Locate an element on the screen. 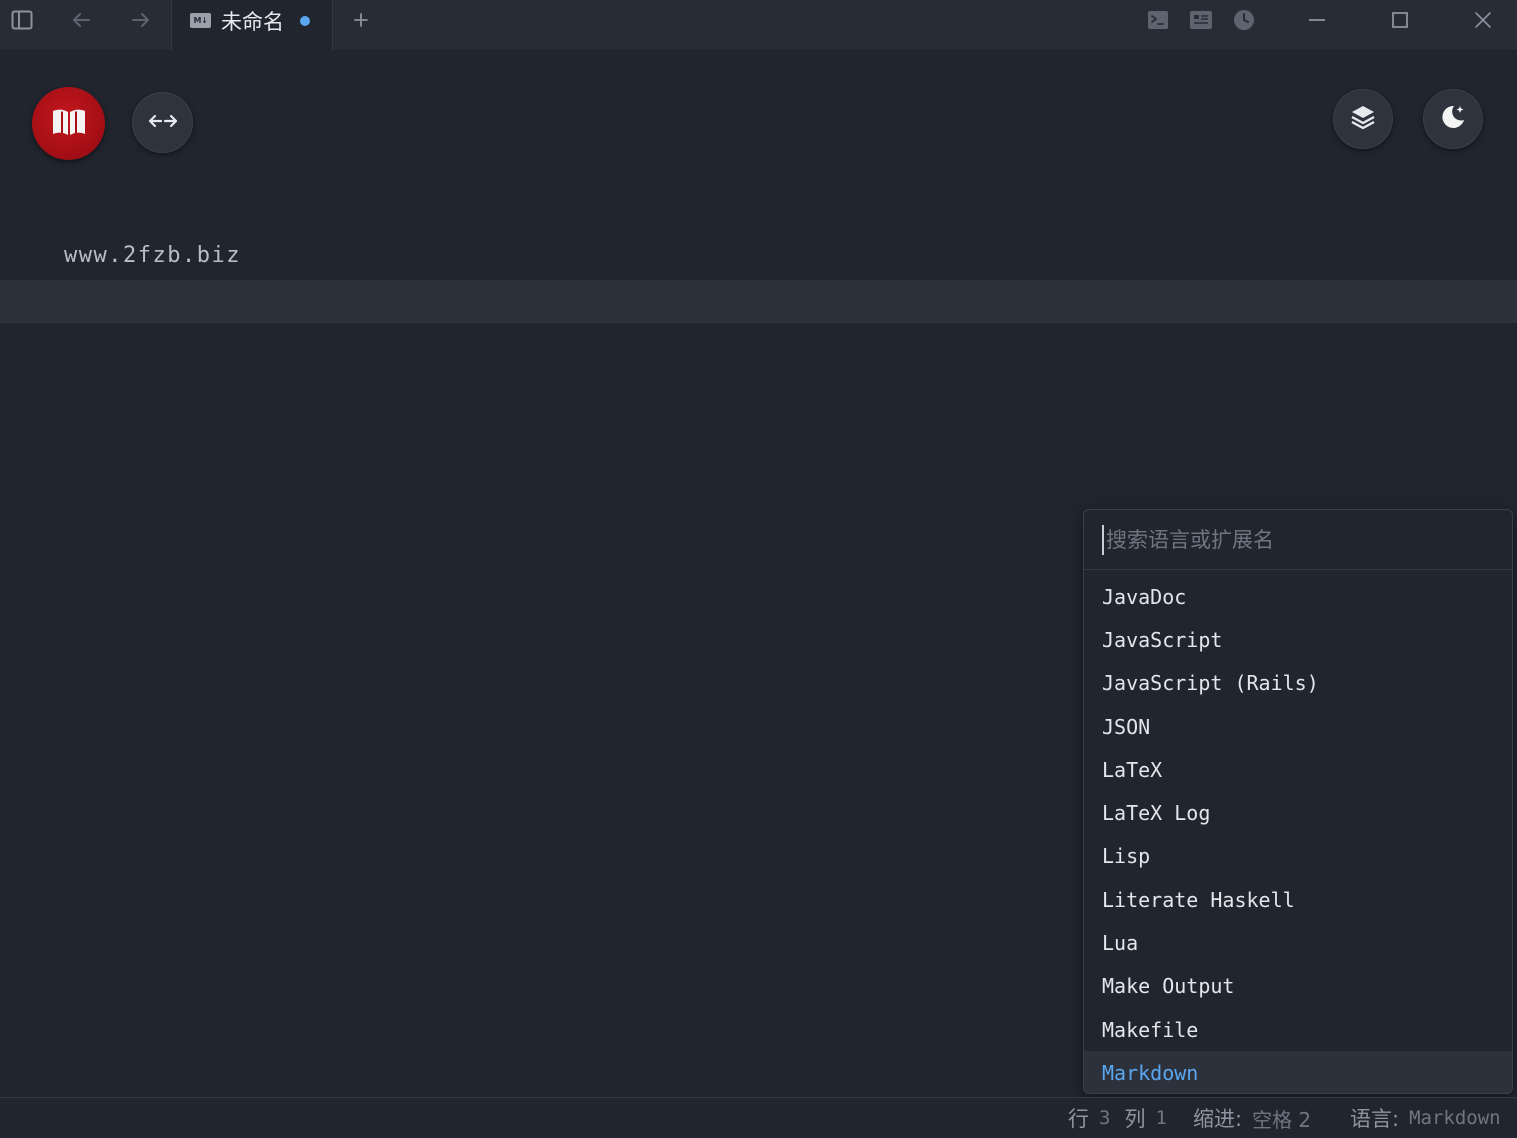 The image size is (1517, 1138). language-status: 语言: Markdown is located at coordinates (1425, 1118).